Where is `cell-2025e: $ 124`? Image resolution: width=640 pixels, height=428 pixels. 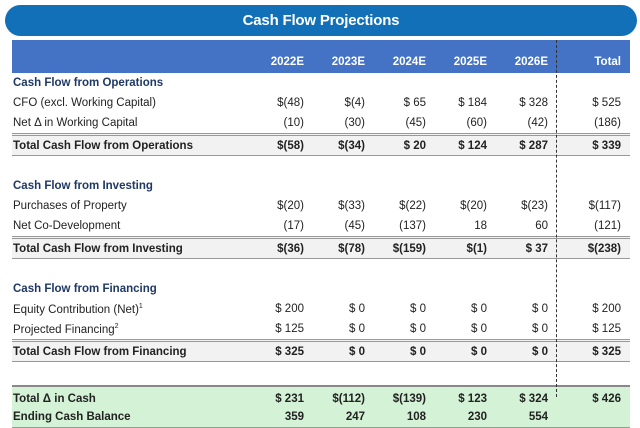 cell-2025e: $ 124 is located at coordinates (472, 145).